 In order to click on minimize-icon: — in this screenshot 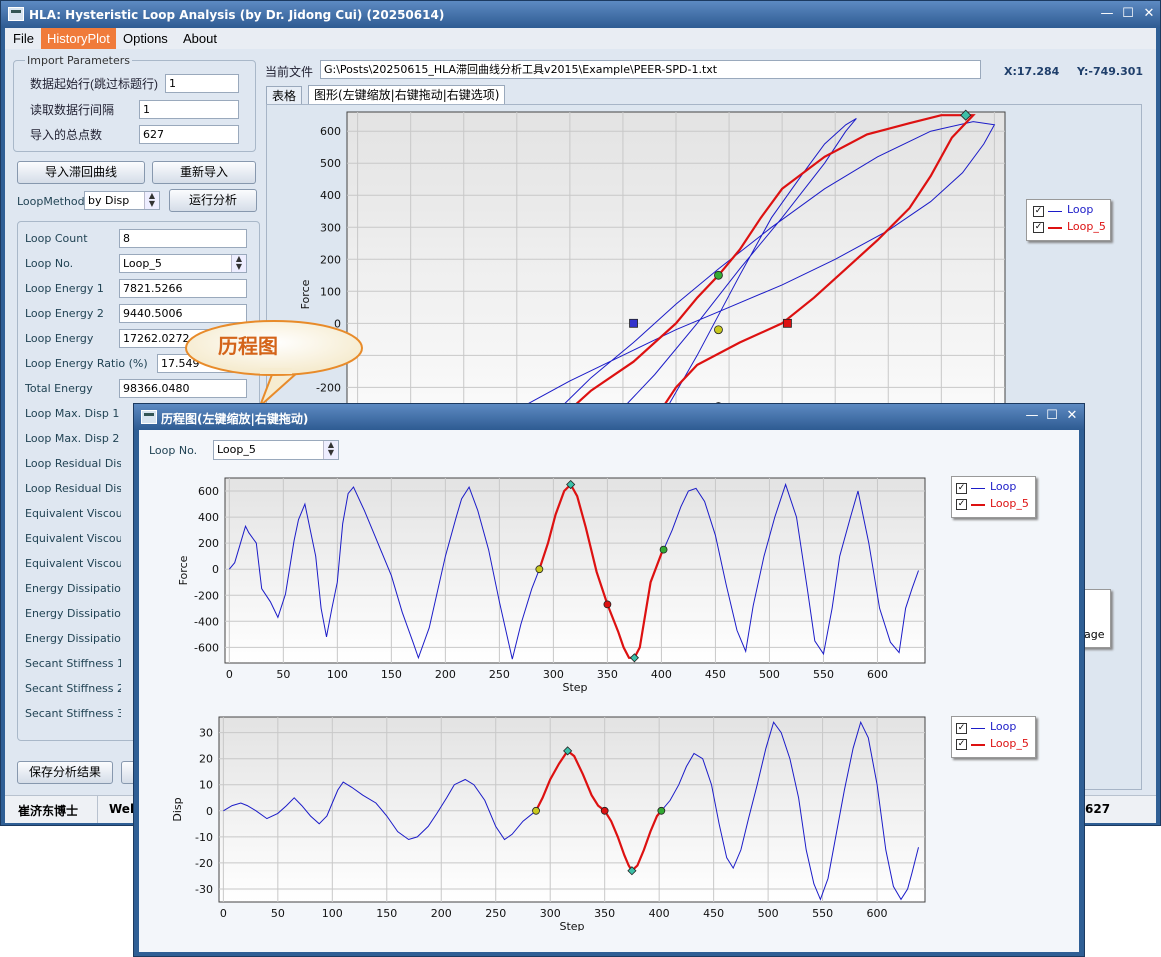, I will do `click(1107, 13)`.